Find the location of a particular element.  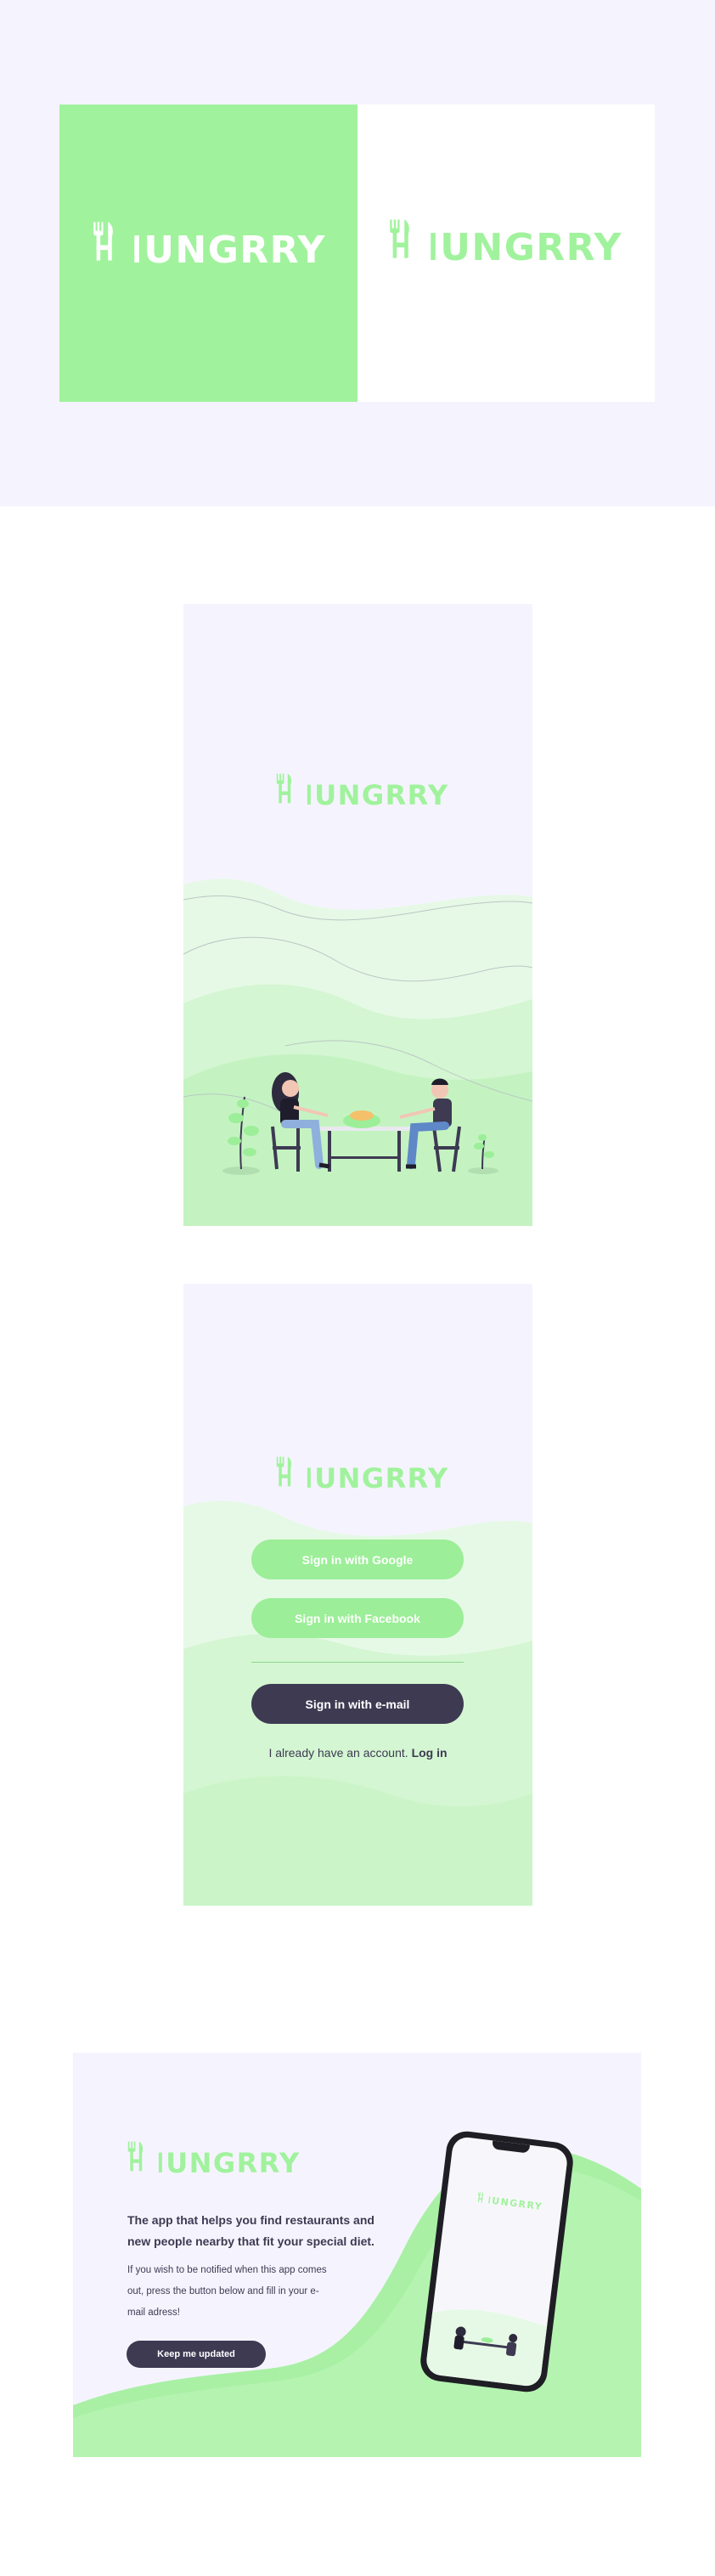

logo-panel-green: HUNGRRY is located at coordinates (208, 254).